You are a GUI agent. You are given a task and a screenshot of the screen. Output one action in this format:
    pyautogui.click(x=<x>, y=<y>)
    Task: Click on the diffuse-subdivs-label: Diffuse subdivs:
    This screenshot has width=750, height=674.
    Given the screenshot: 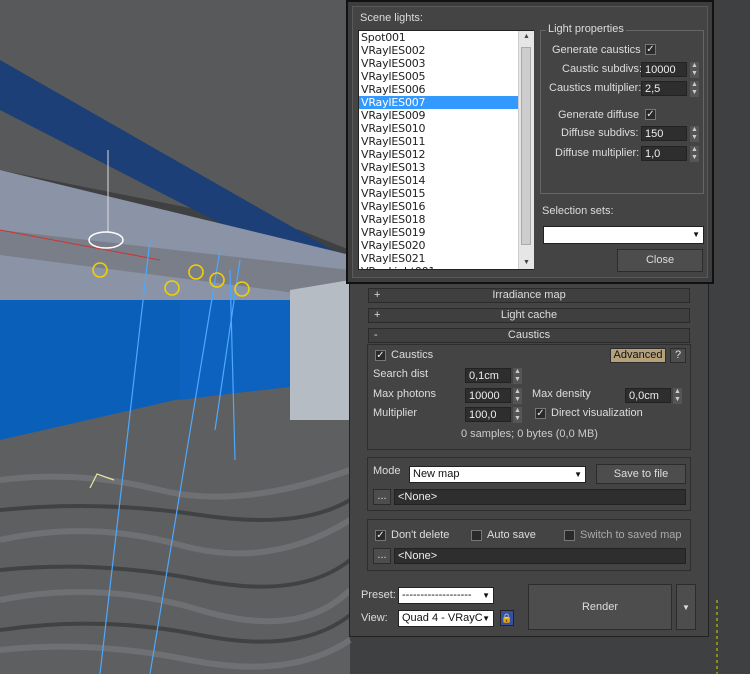 What is the action you would take?
    pyautogui.click(x=600, y=133)
    